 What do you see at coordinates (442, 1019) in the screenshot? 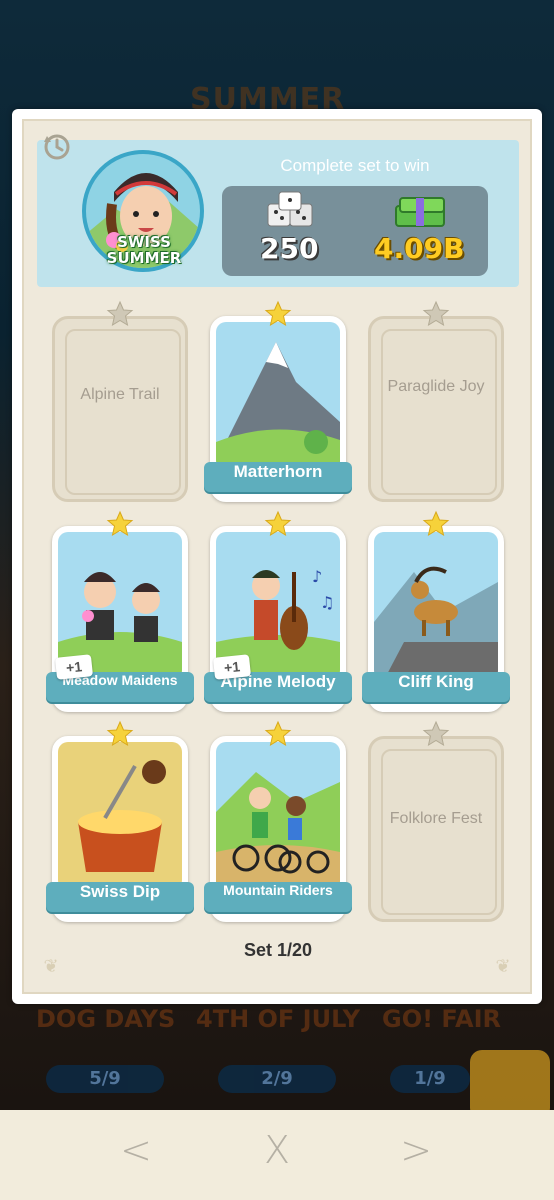
I see `set-name-go-fair: GO! FAIR` at bounding box center [442, 1019].